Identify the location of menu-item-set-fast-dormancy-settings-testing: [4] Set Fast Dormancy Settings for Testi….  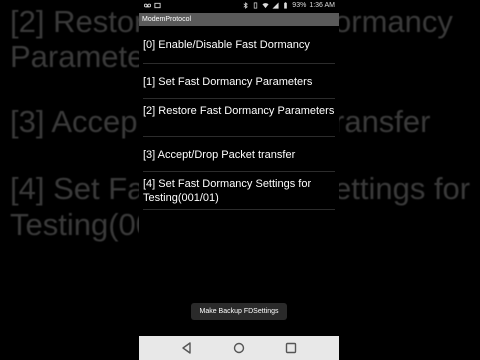
(239, 191).